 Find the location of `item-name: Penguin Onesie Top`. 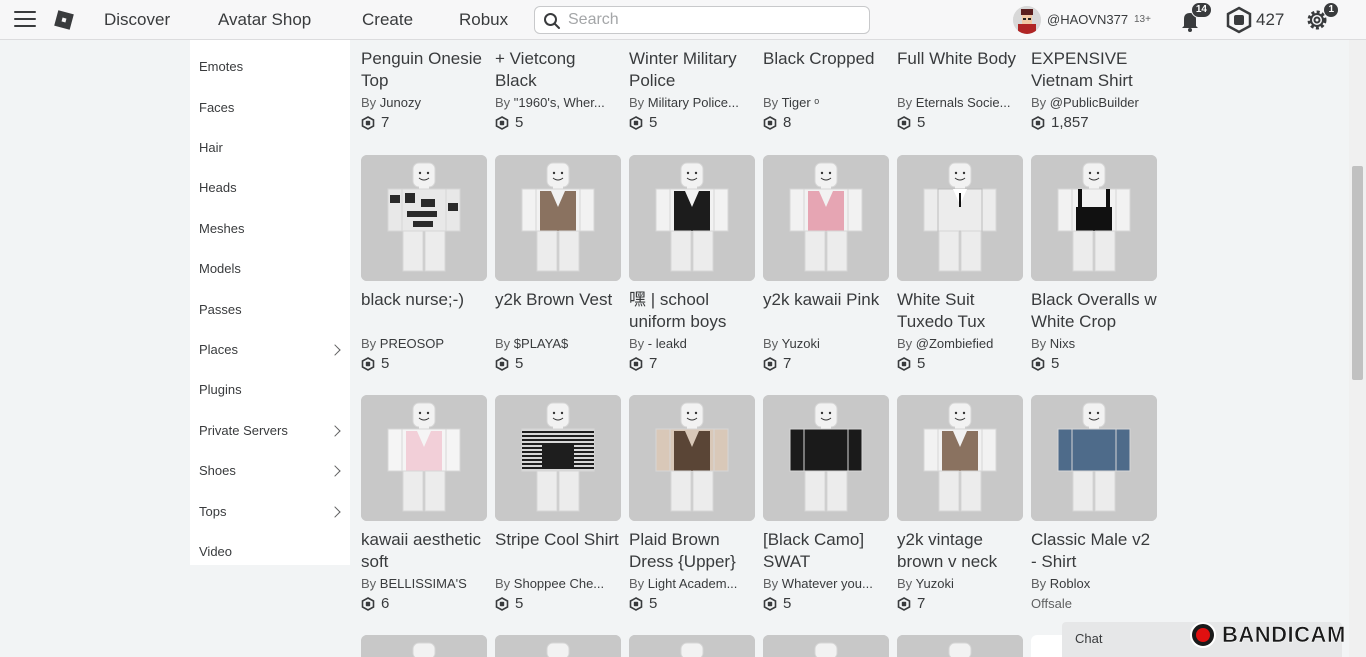

item-name: Penguin Onesie Top is located at coordinates (424, 70).